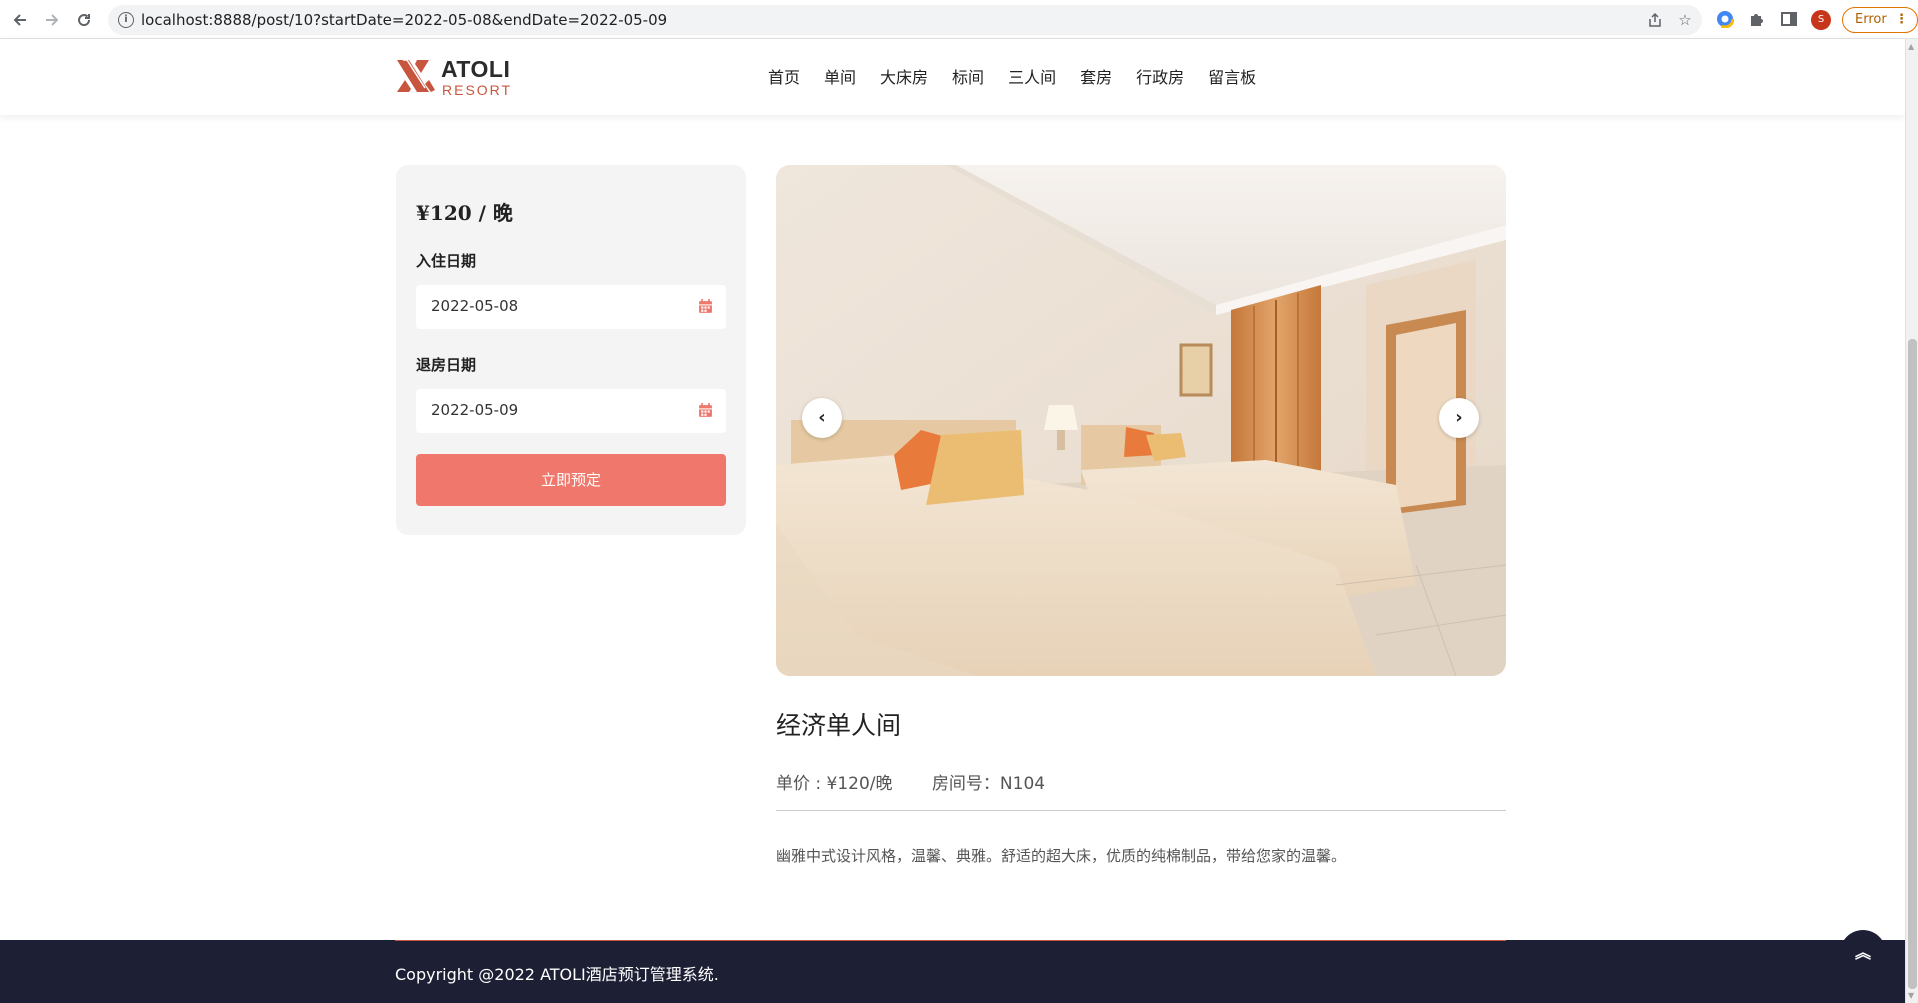 Image resolution: width=1918 pixels, height=1003 pixels. I want to click on nav-guestbook: 留言板, so click(1232, 76).